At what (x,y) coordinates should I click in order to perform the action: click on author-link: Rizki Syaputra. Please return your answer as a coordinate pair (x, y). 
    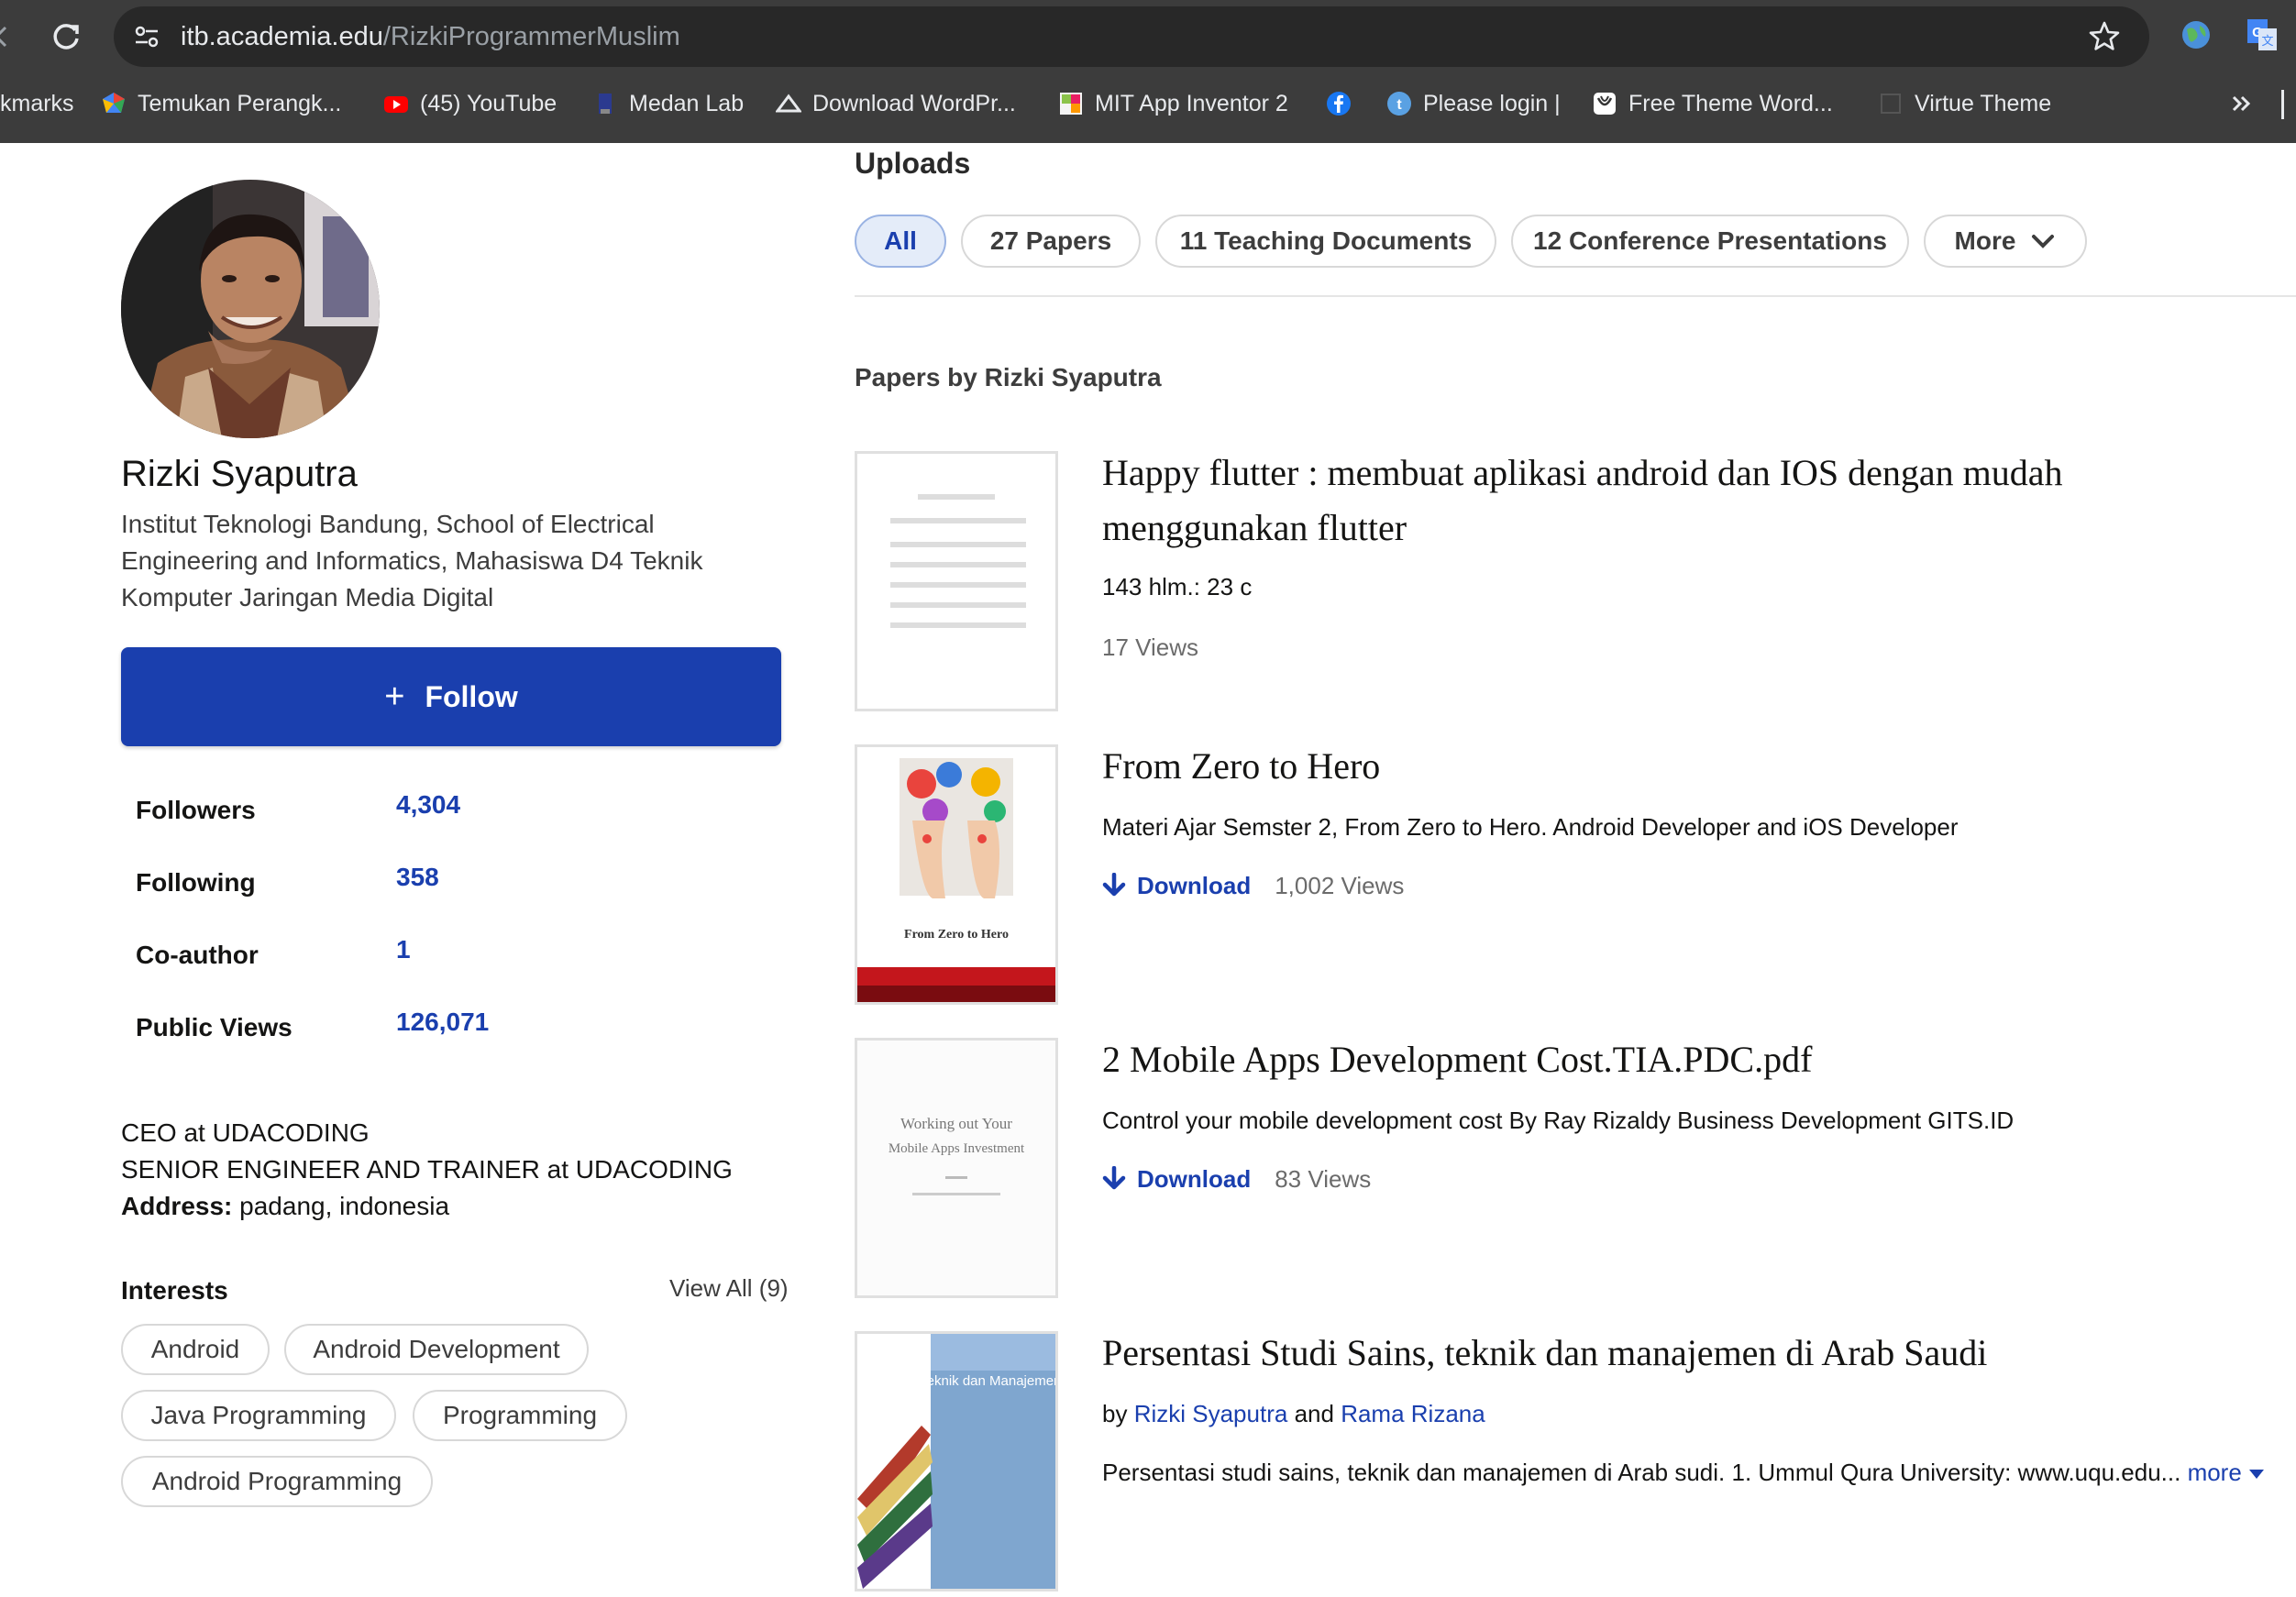
    Looking at the image, I should click on (1211, 1413).